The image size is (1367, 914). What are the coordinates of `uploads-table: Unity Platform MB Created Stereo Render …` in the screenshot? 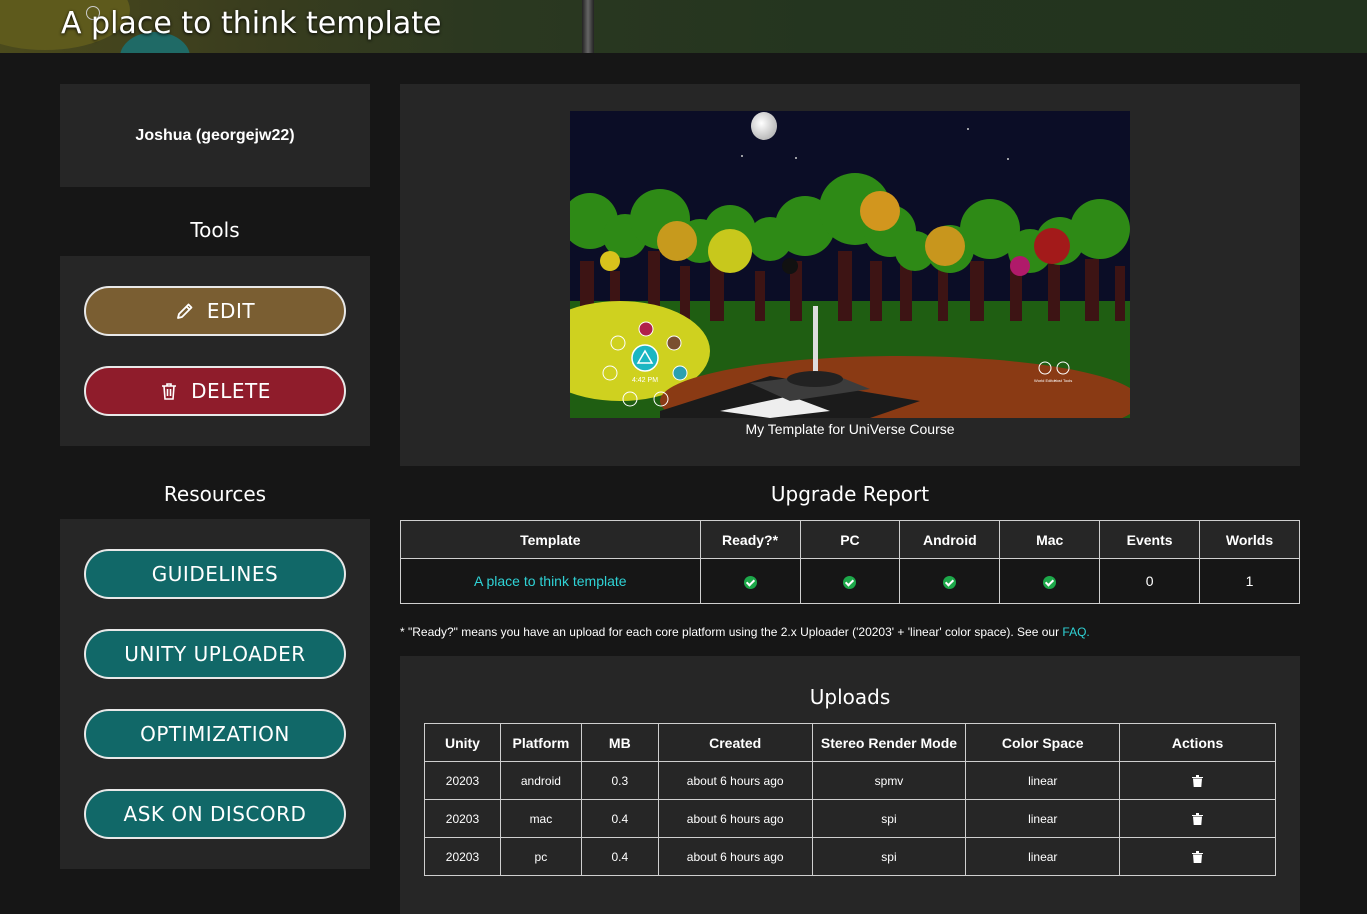 It's located at (850, 799).